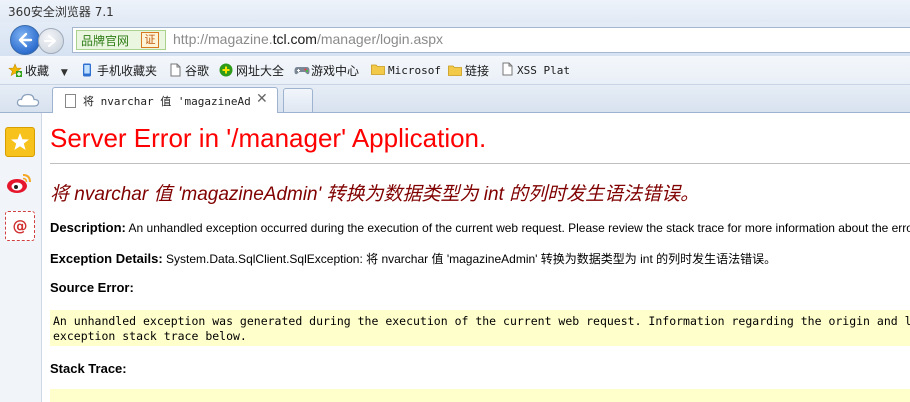 Image resolution: width=910 pixels, height=402 pixels. I want to click on tab-active: 将 nvarchar 值 'magazineAdmi ✕, so click(165, 100).